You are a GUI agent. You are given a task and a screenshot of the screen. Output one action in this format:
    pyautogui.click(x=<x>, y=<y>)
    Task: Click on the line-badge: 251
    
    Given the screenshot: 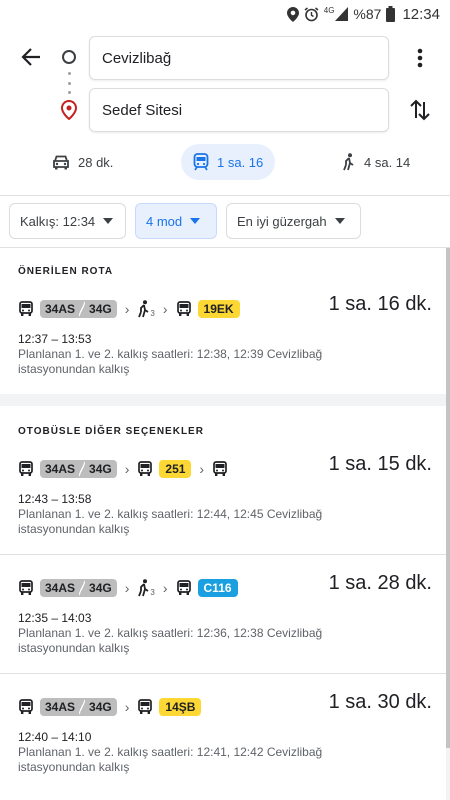 What is the action you would take?
    pyautogui.click(x=175, y=469)
    